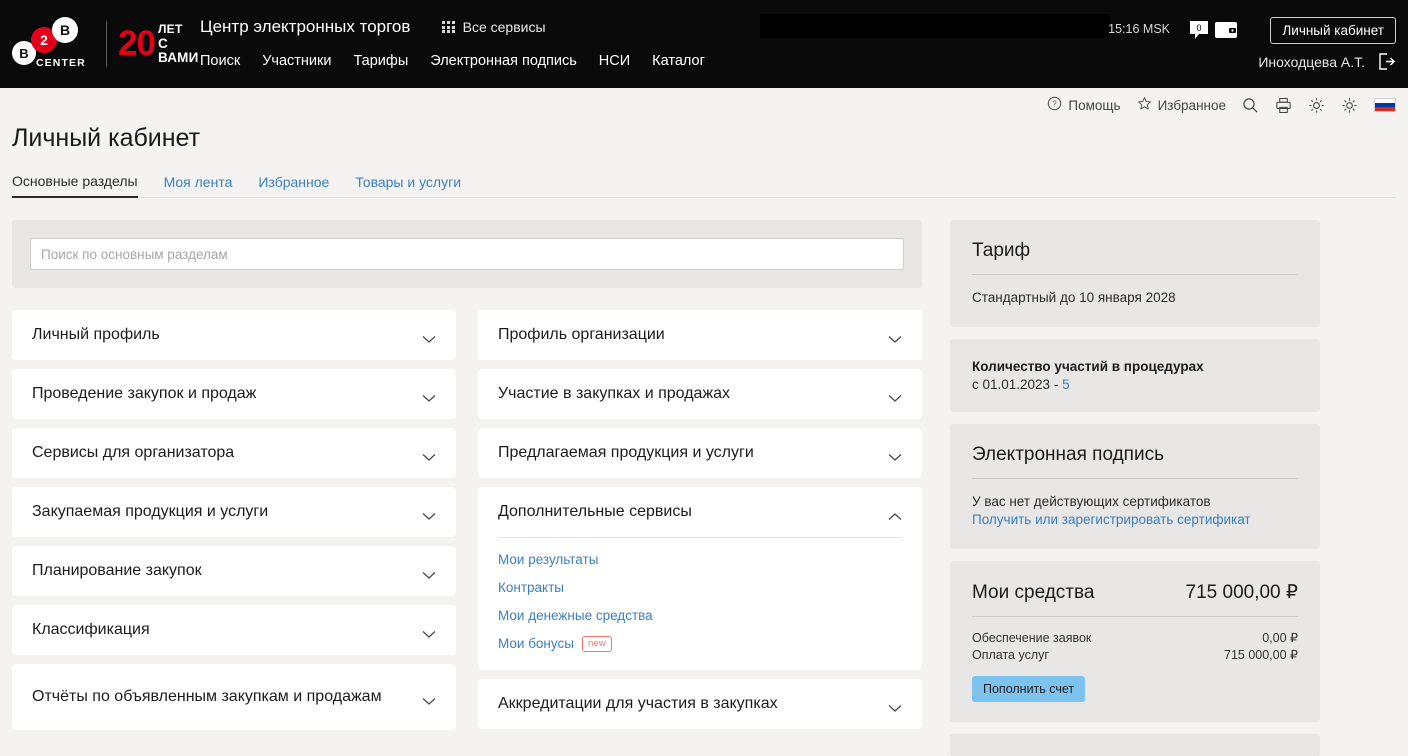  Describe the element at coordinates (103, 44) in the screenshot. I see `b2b-center-logo: B 2 B CENTER 20 ЛЕТ С ВАМИ` at that location.